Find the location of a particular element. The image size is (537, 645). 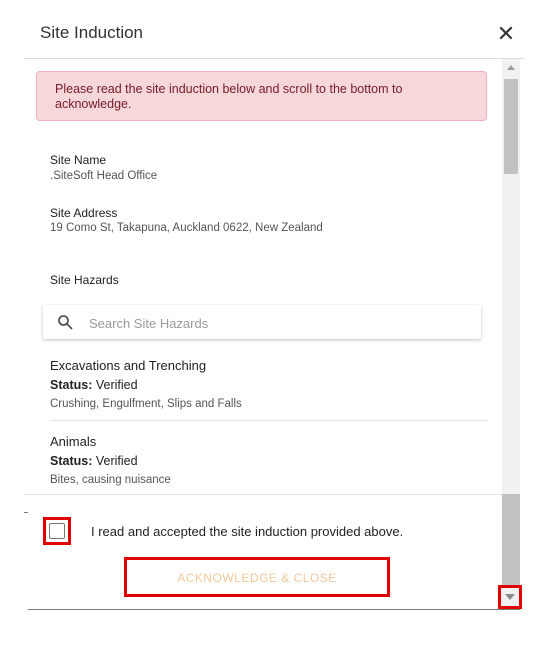

dialog-header: Site Induction ✕ is located at coordinates (274, 29).